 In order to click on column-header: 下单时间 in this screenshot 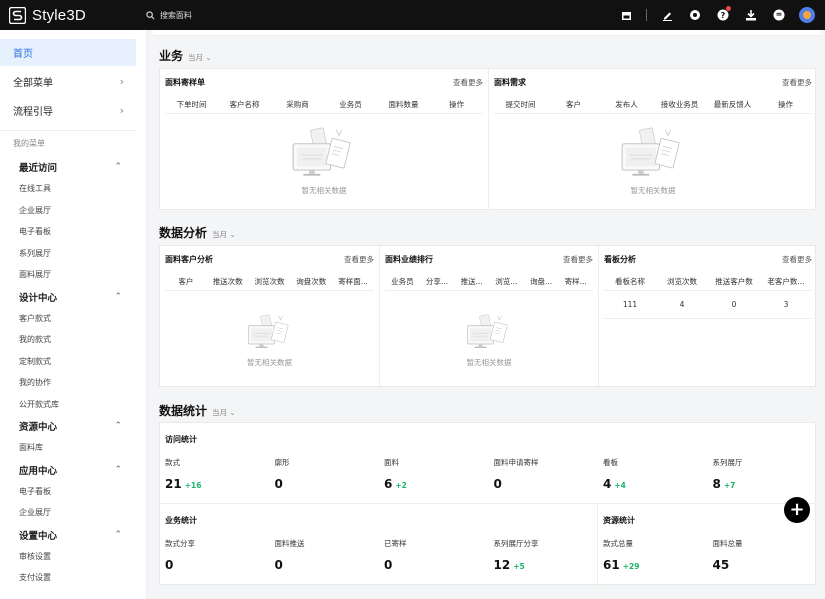, I will do `click(191, 104)`.